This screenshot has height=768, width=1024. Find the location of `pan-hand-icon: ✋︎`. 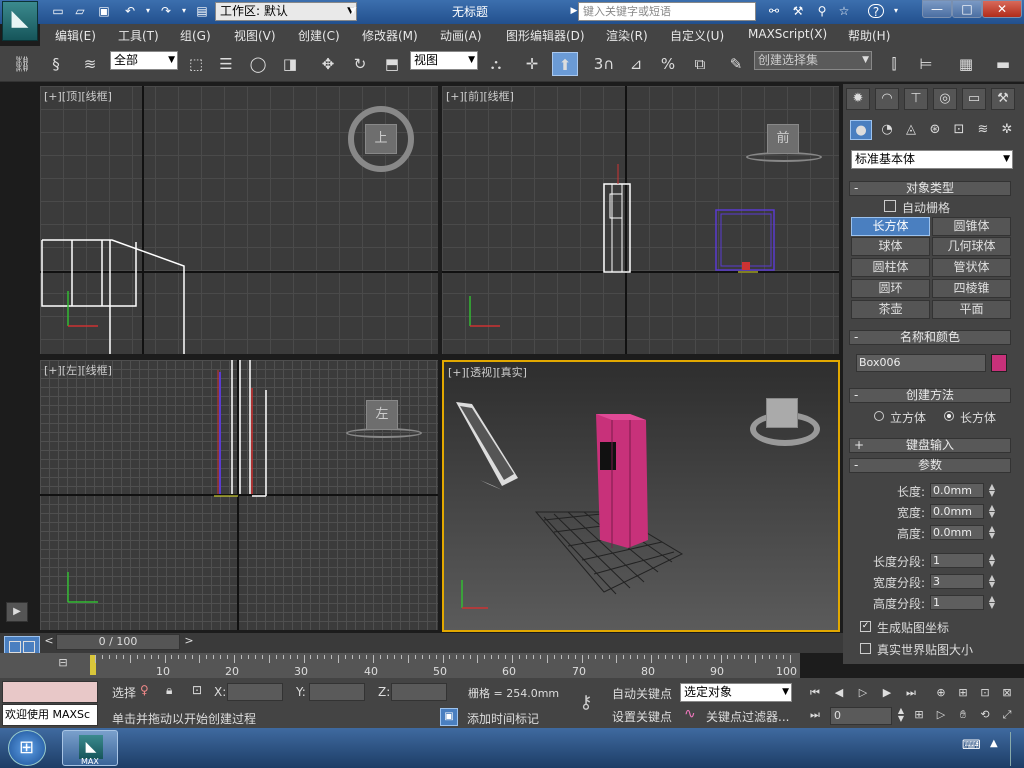

pan-hand-icon: ✋︎ is located at coordinates (963, 715).